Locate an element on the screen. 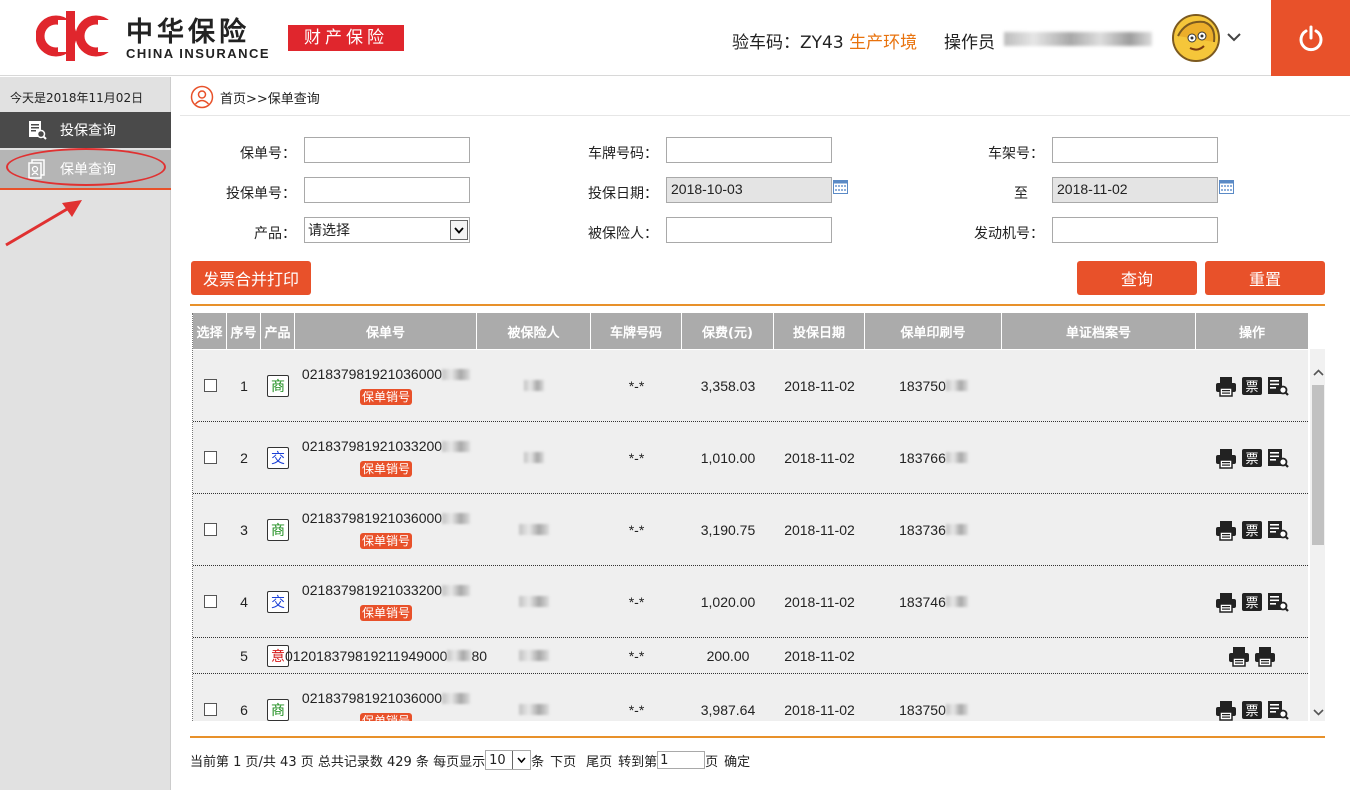  row-seq: 3 is located at coordinates (244, 529).